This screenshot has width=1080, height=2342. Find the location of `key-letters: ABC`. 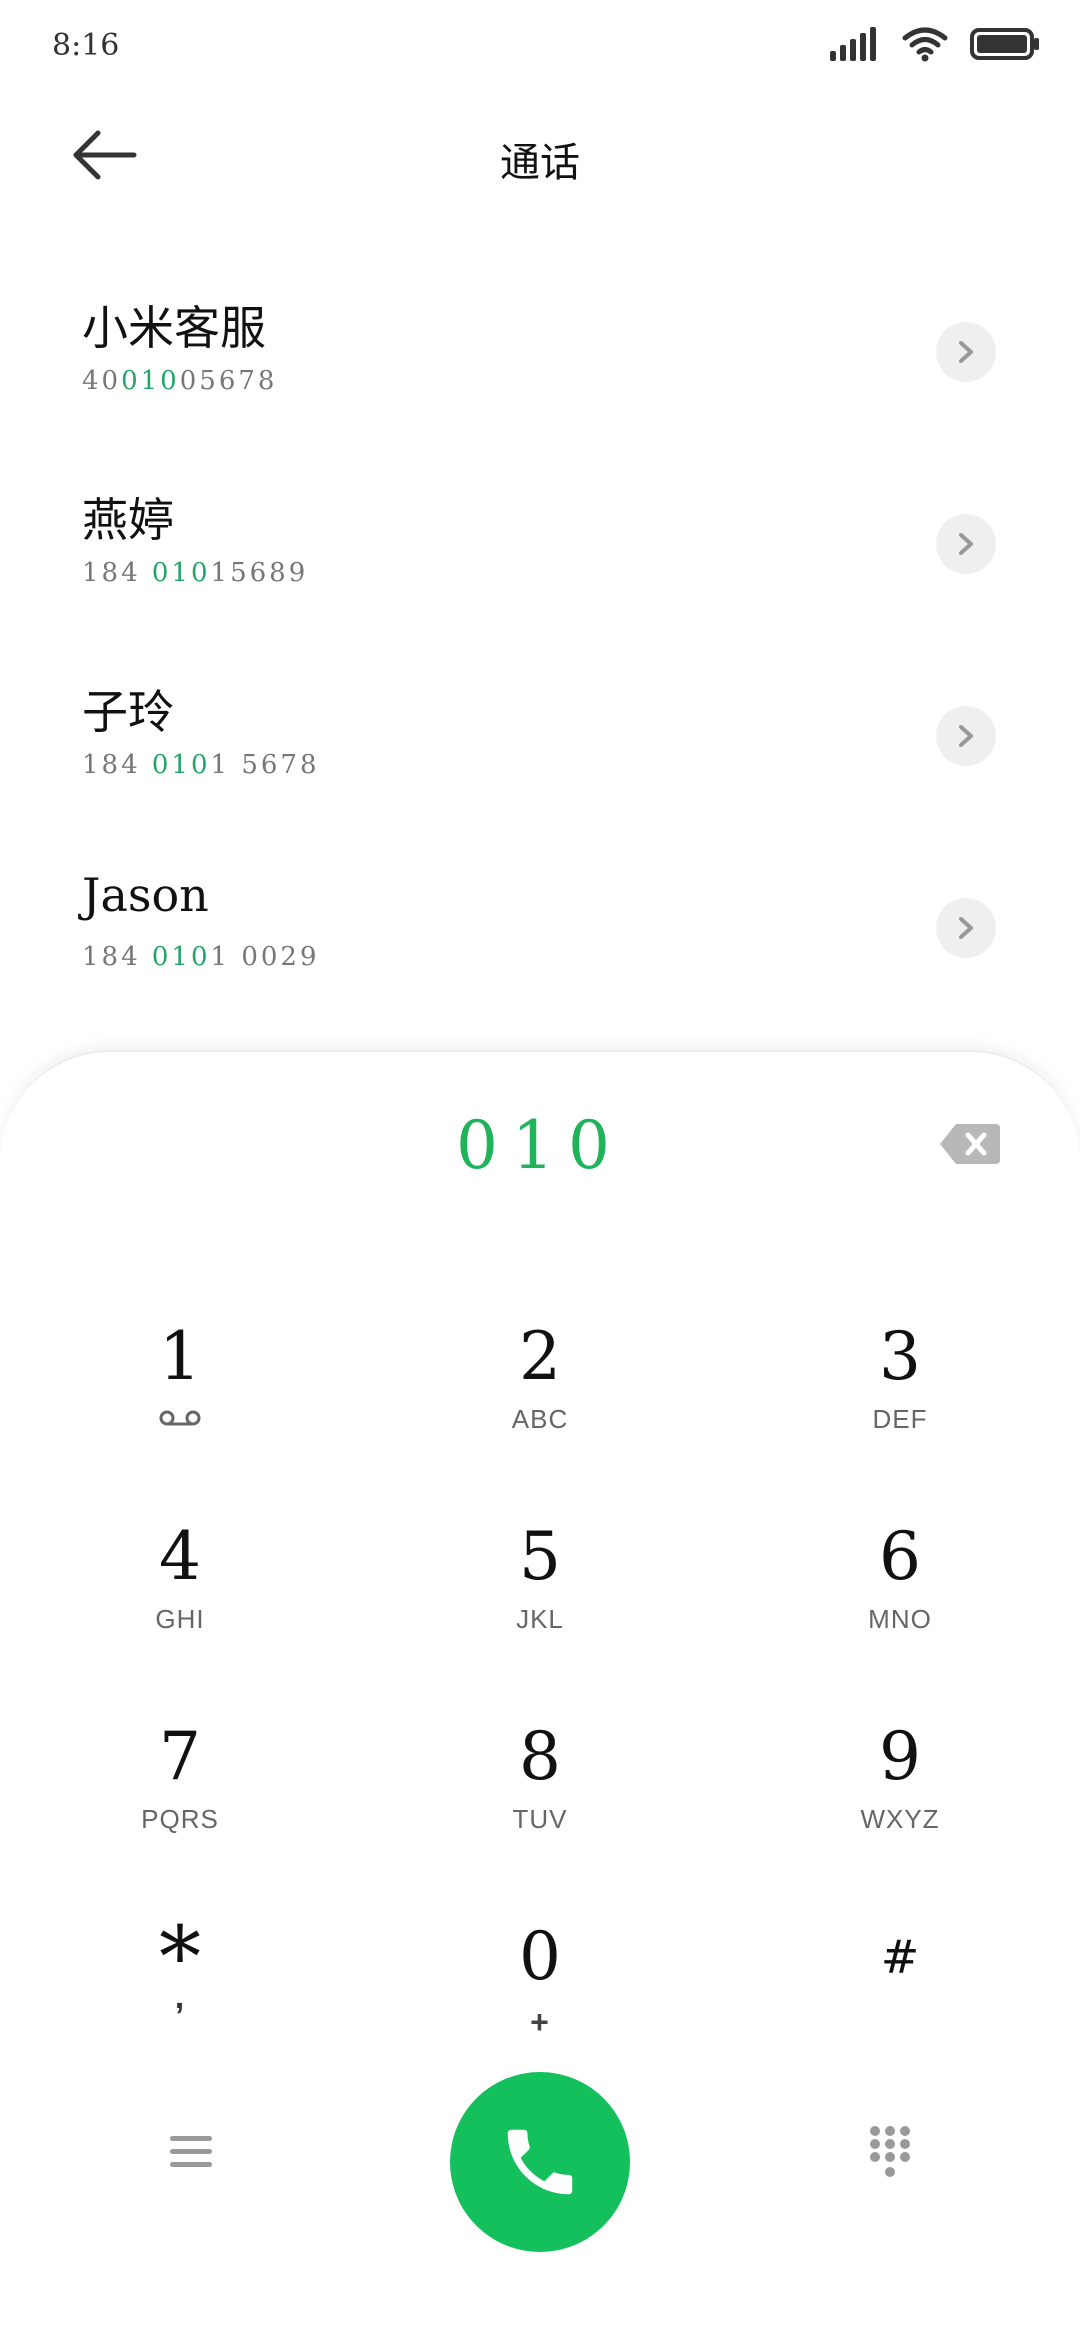

key-letters: ABC is located at coordinates (540, 1419).